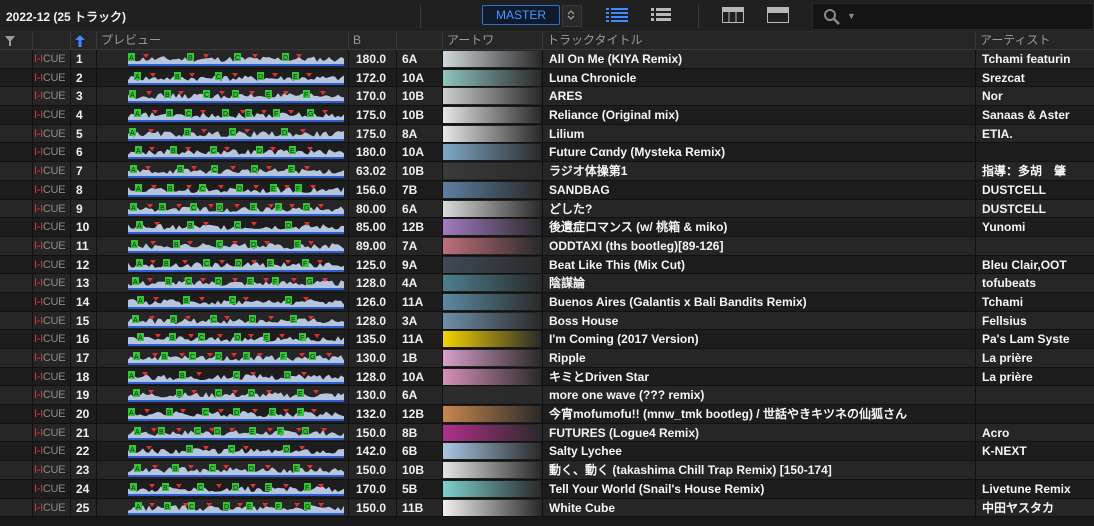 The width and height of the screenshot is (1094, 526). I want to click on track-artist: Srezcat, so click(1003, 77).